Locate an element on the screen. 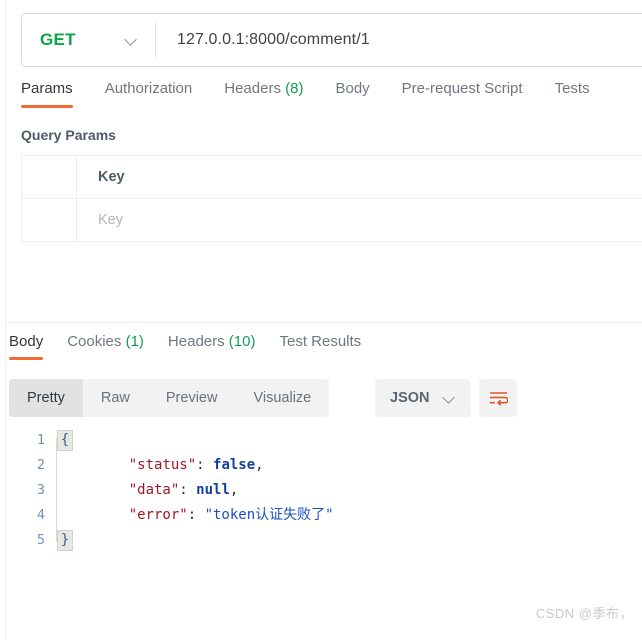 The height and width of the screenshot is (640, 642). response-tab-headers: Headers (10) is located at coordinates (218, 346).